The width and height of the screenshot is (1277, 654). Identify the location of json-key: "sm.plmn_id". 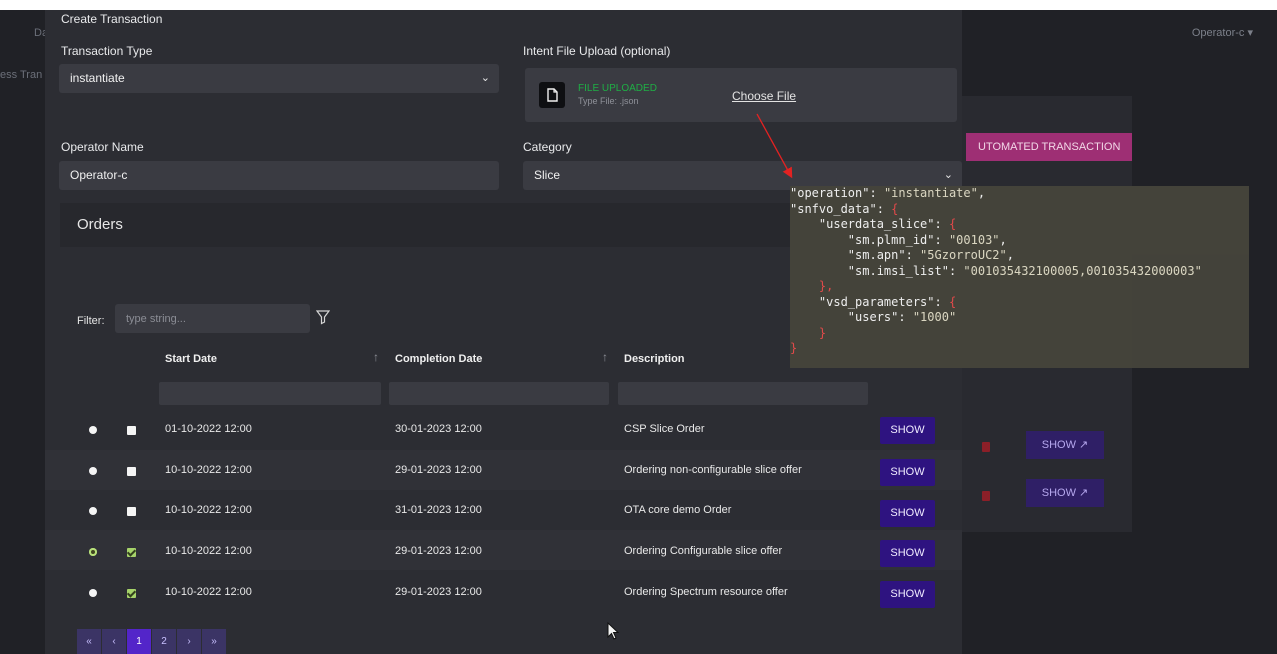
(891, 239).